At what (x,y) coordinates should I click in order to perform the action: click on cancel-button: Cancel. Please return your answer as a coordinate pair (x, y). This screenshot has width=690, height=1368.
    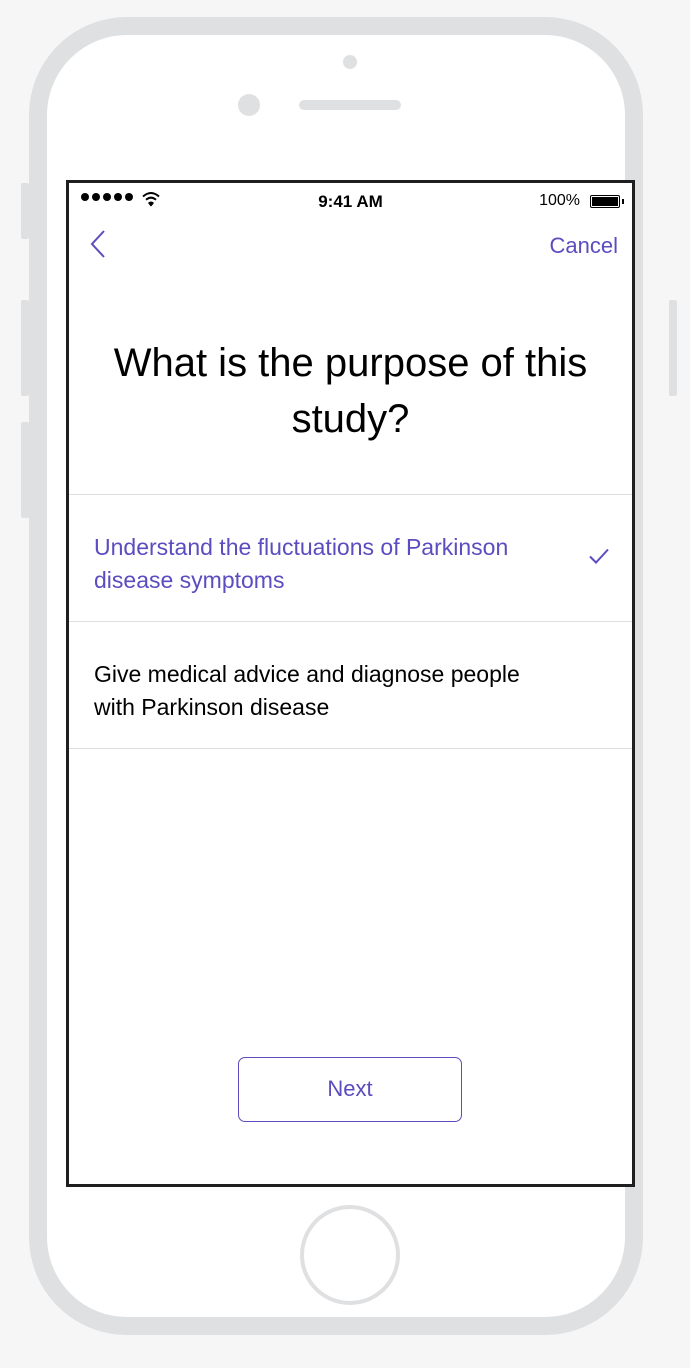
    Looking at the image, I should click on (584, 246).